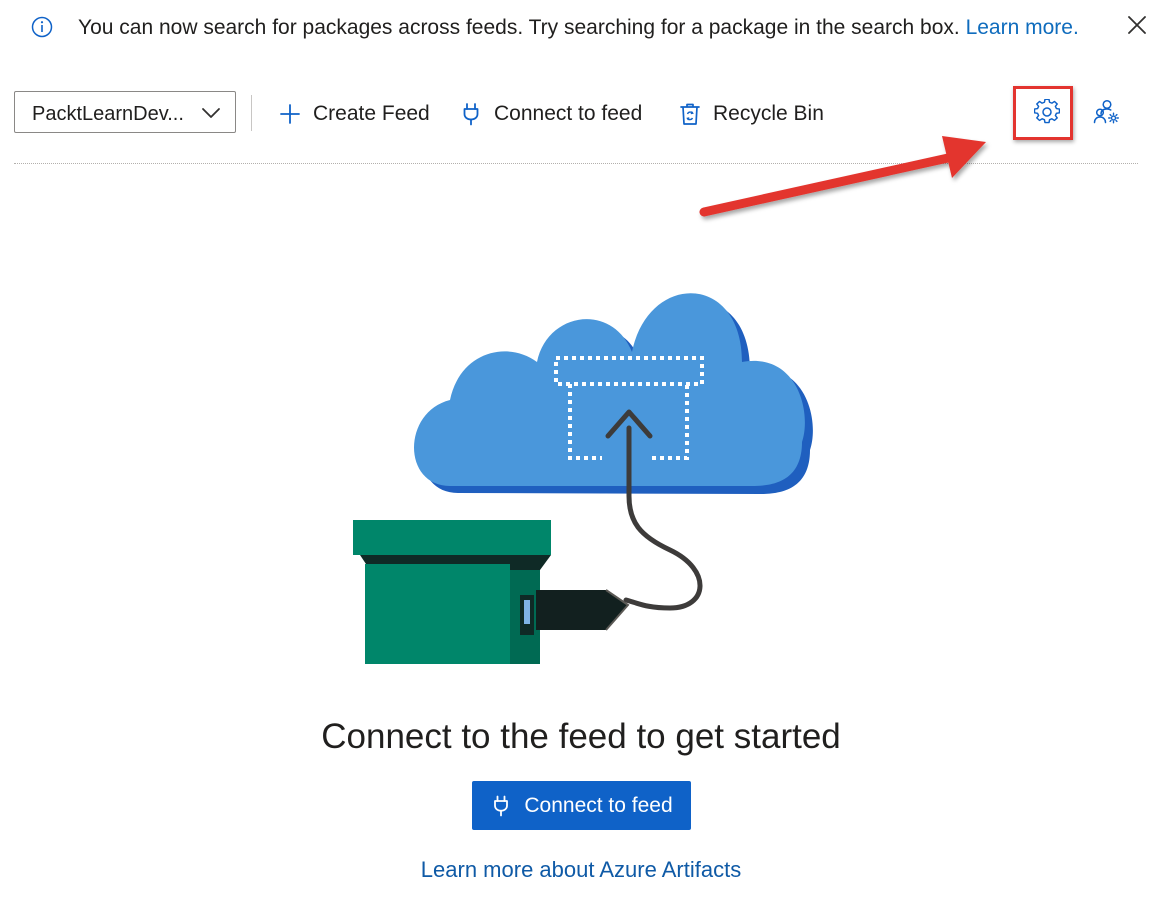  Describe the element at coordinates (371, 113) in the screenshot. I see `create-feed-label: Create Feed` at that location.